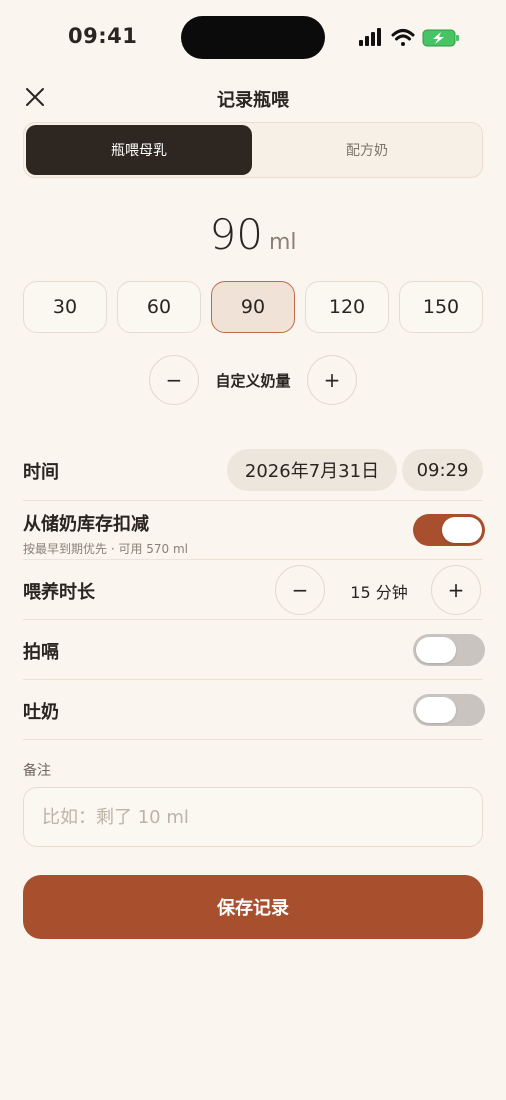 This screenshot has height=1100, width=506. What do you see at coordinates (106, 549) in the screenshot?
I see `deduct-sub-label: 按最早到期优先 · 可用 570 ml` at bounding box center [106, 549].